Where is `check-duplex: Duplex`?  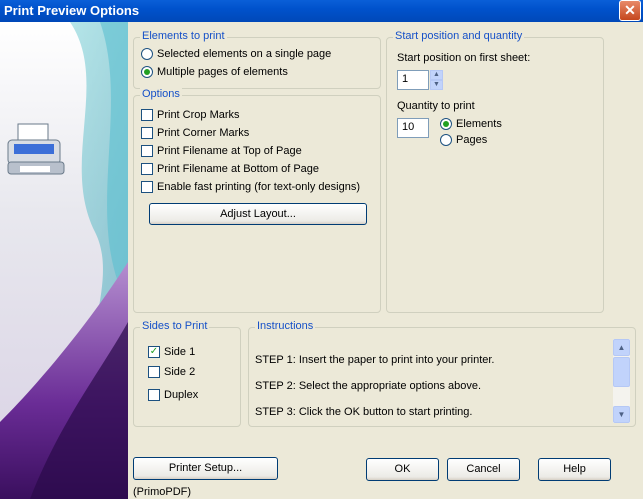
check-duplex: Duplex is located at coordinates (173, 395).